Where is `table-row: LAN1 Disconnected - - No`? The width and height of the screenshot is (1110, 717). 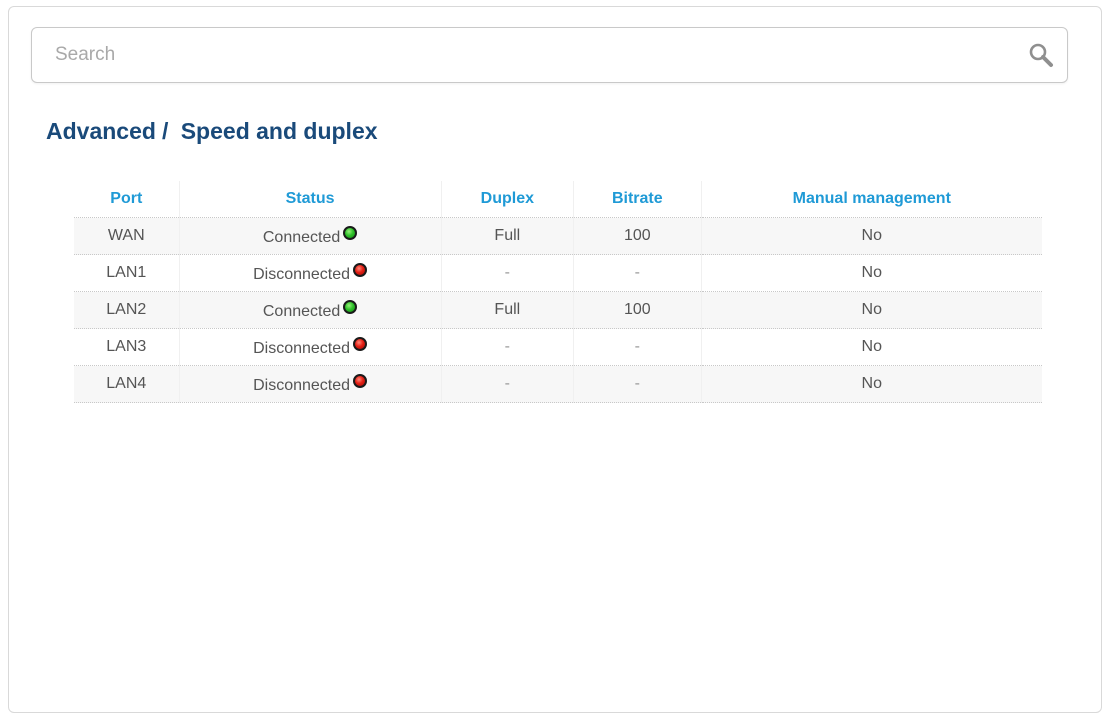 table-row: LAN1 Disconnected - - No is located at coordinates (558, 273).